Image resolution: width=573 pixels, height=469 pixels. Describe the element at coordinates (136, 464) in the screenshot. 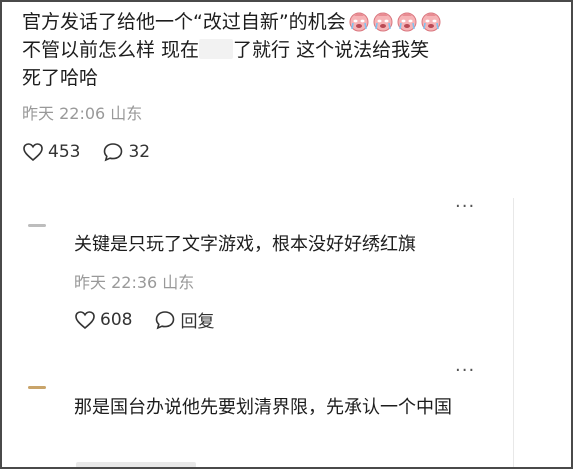

I see `truncated-meta` at that location.